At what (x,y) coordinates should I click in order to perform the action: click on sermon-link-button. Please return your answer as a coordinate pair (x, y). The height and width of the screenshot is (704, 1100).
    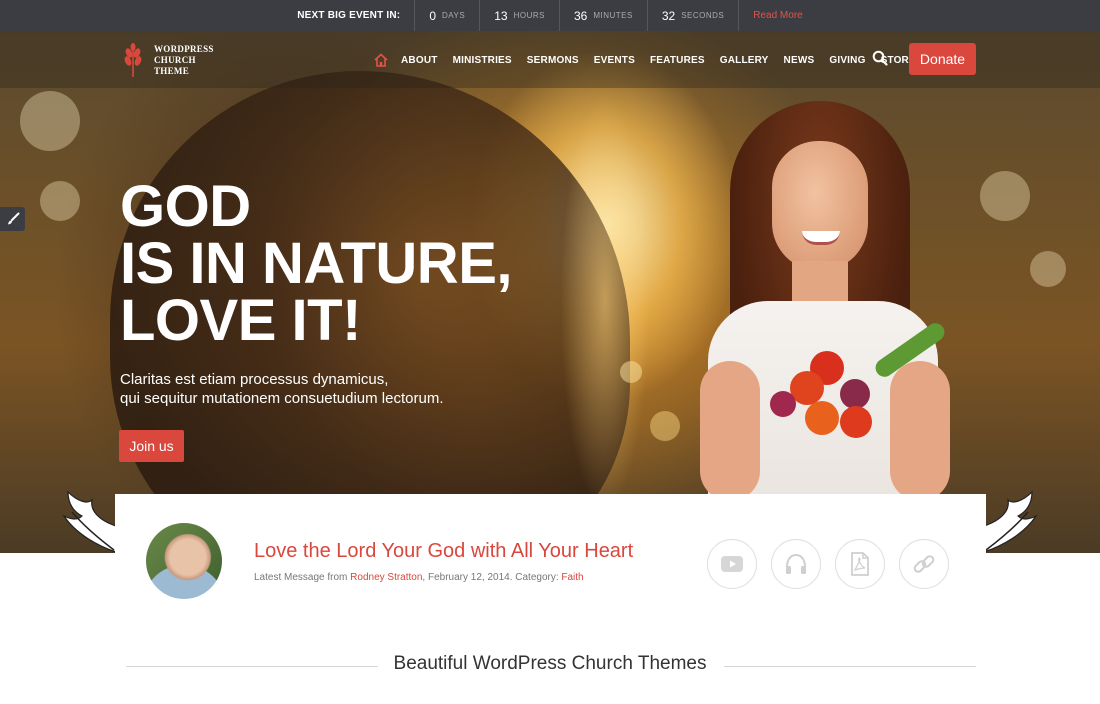
    Looking at the image, I should click on (924, 564).